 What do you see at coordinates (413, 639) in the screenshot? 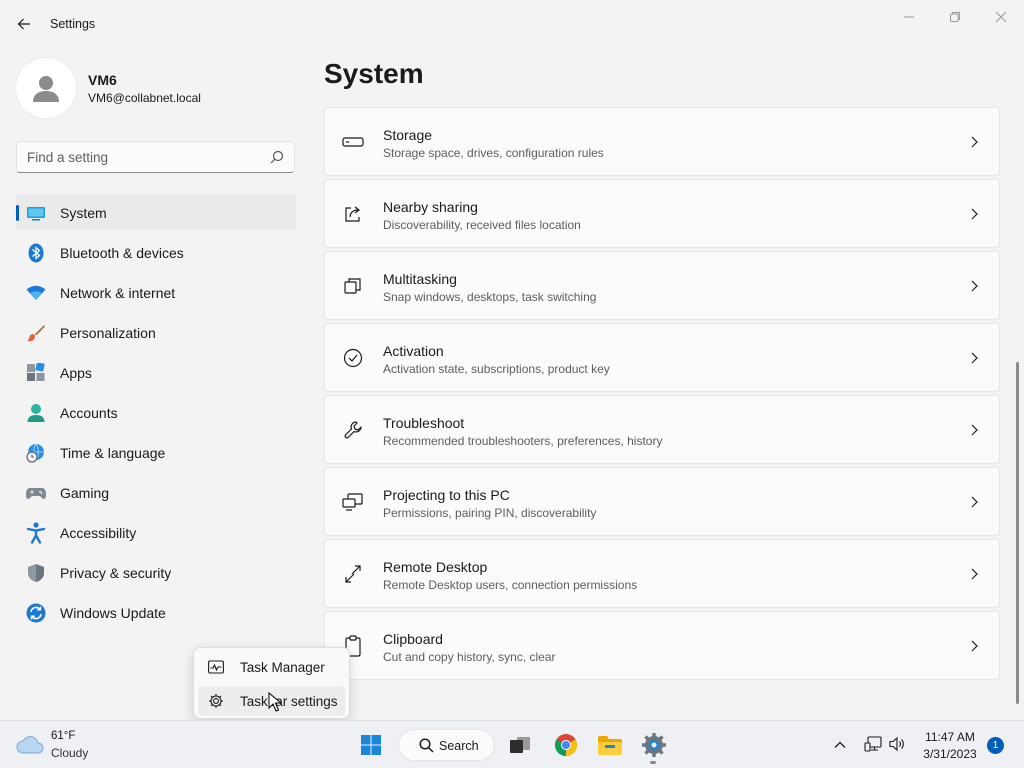
I see `card-title: Clipboard` at bounding box center [413, 639].